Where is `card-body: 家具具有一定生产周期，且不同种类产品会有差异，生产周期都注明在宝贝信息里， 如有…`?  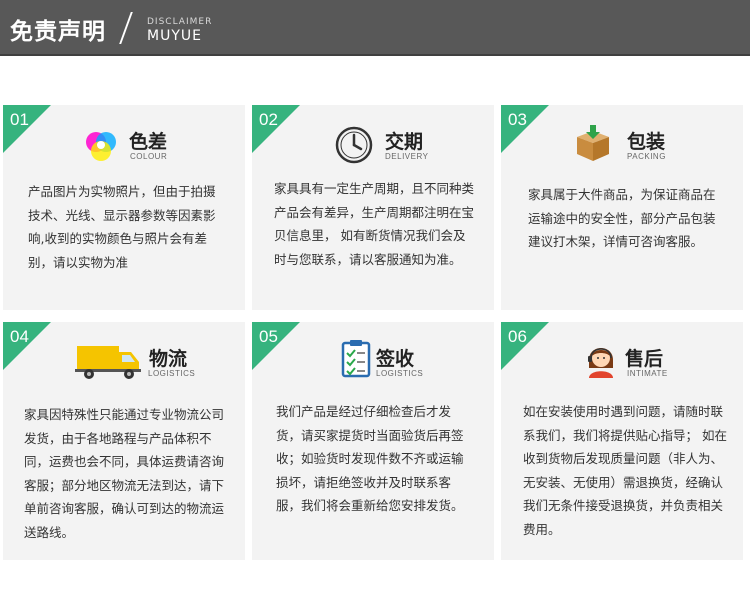
card-body: 家具具有一定生产周期，且不同种类产品会有差异，生产周期都注明在宝贝信息里， 如有… is located at coordinates (374, 224).